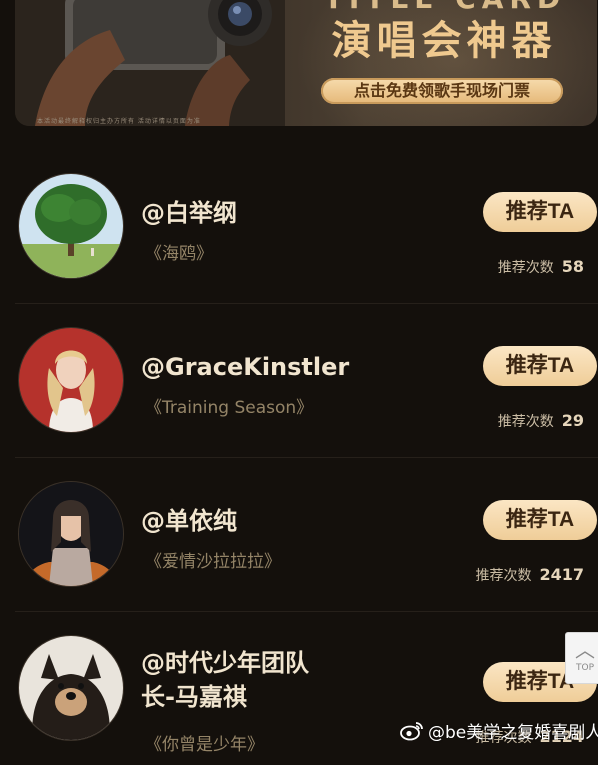 This screenshot has height=765, width=598. I want to click on banner-top-text: TITLE CARD, so click(445, 7).